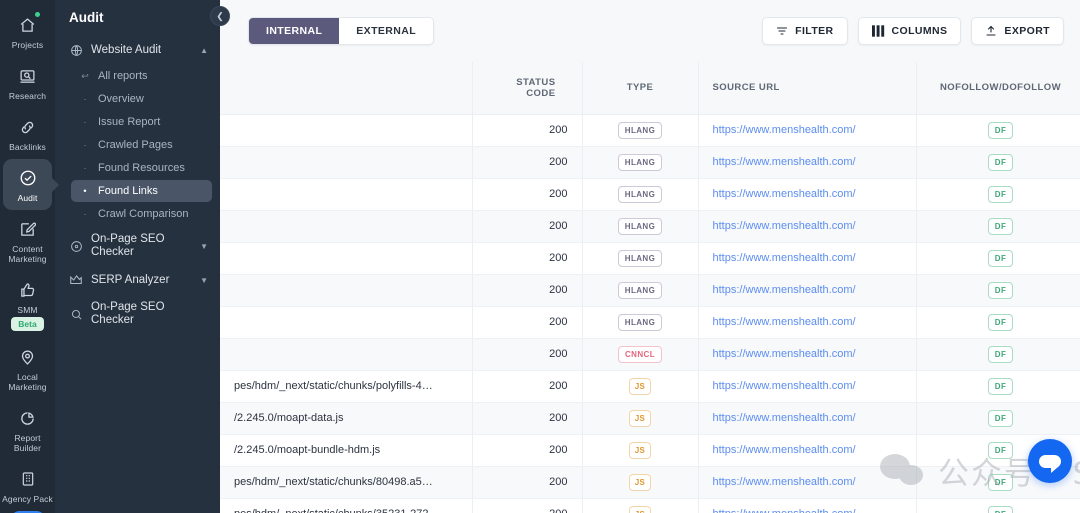 This screenshot has height=513, width=1080. Describe the element at coordinates (650, 354) in the screenshot. I see `table-row: 200 CNNCL https://www.menshealth.com/DF` at that location.